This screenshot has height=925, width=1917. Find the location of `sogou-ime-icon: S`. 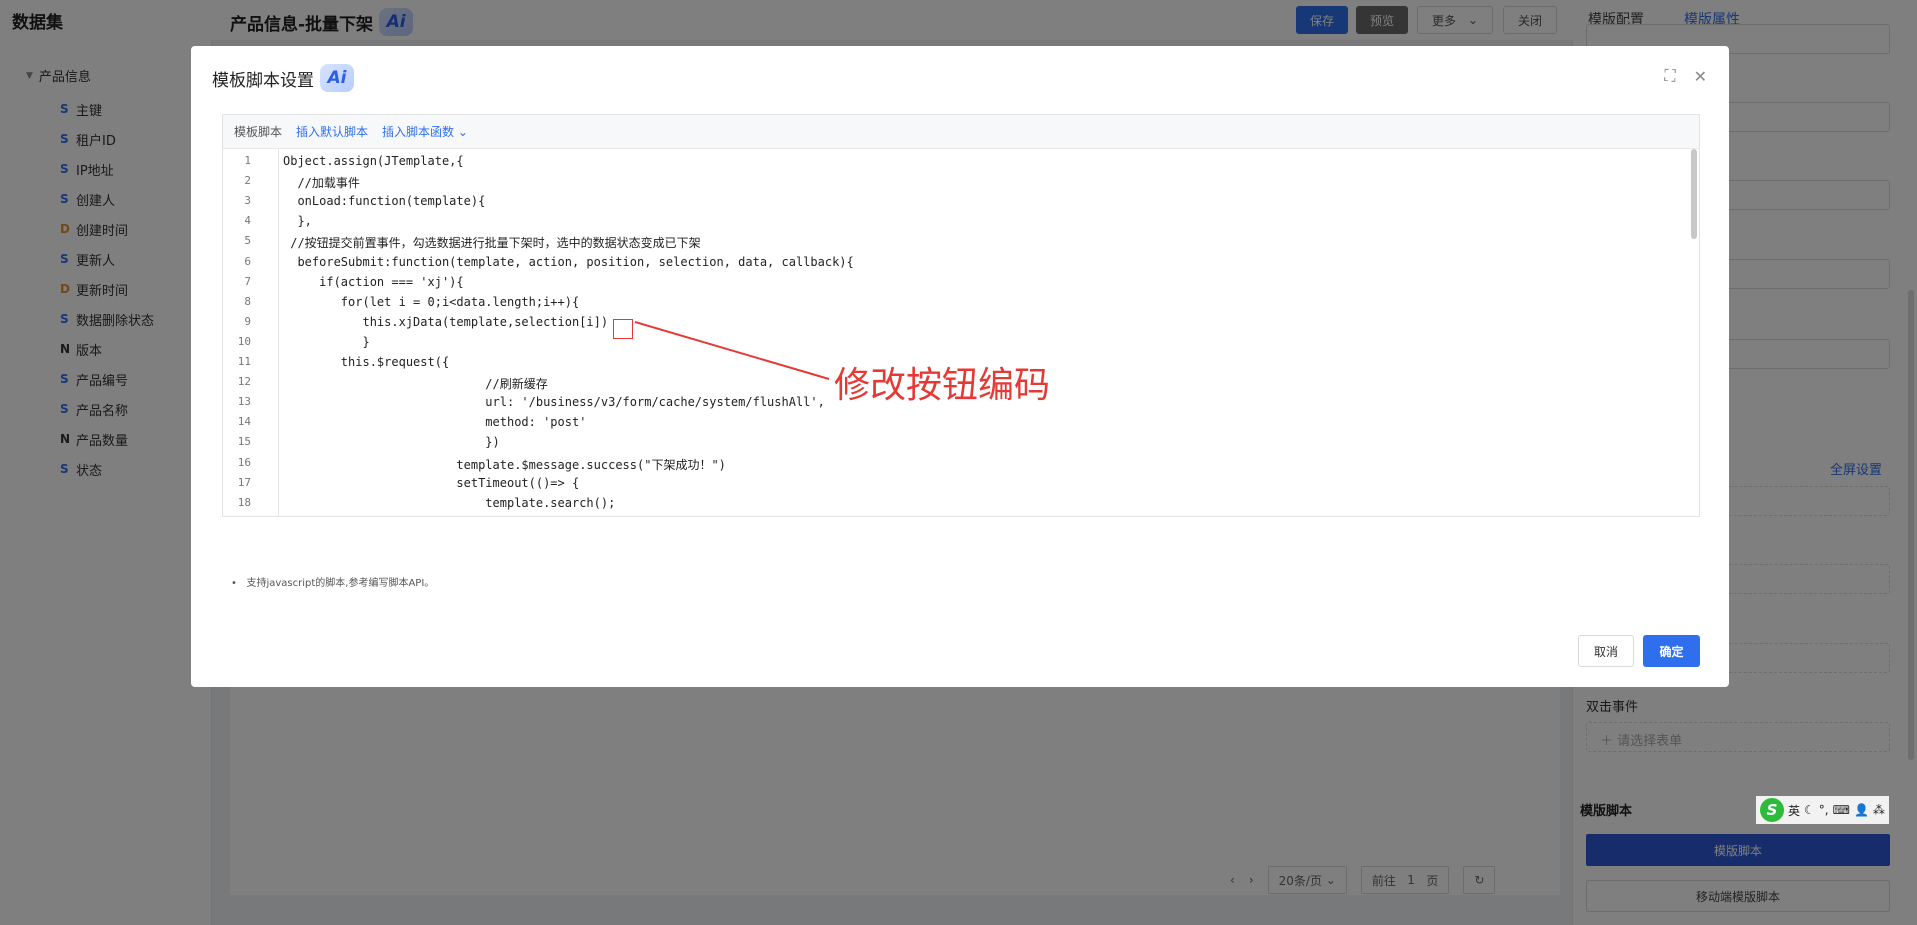

sogou-ime-icon: S is located at coordinates (1772, 810).